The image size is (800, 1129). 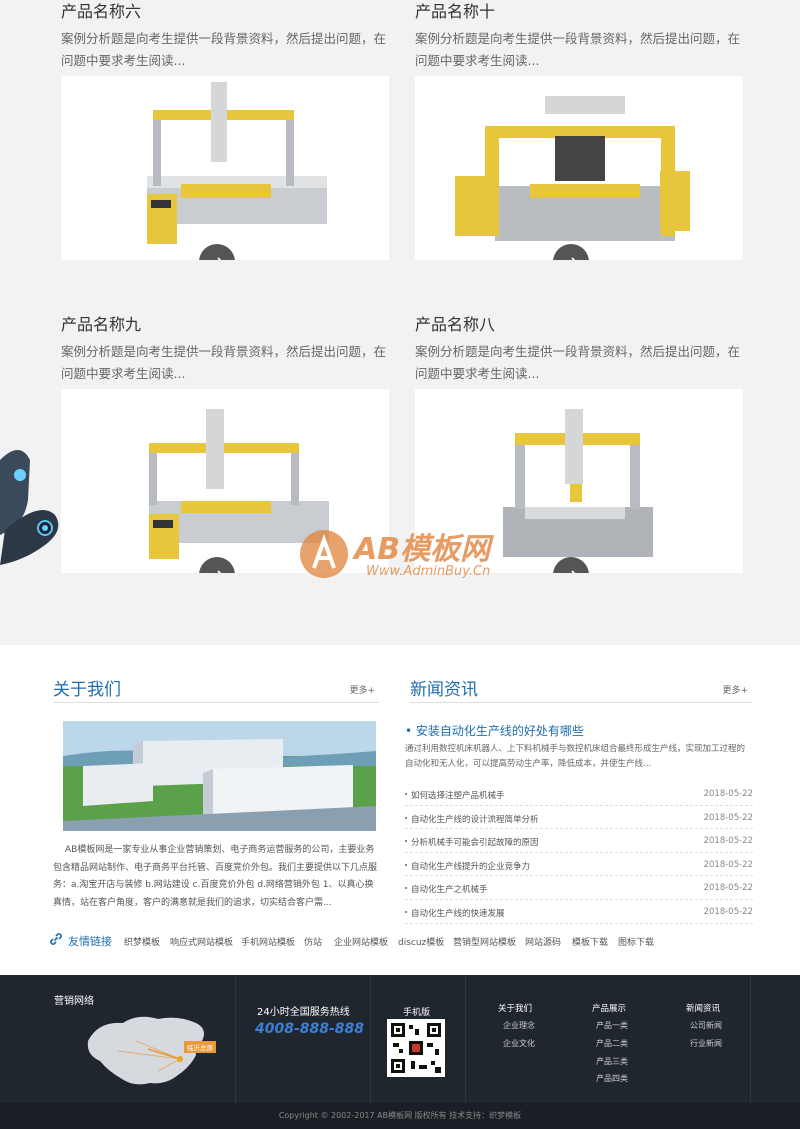 What do you see at coordinates (56, 939) in the screenshot?
I see `link-icon` at bounding box center [56, 939].